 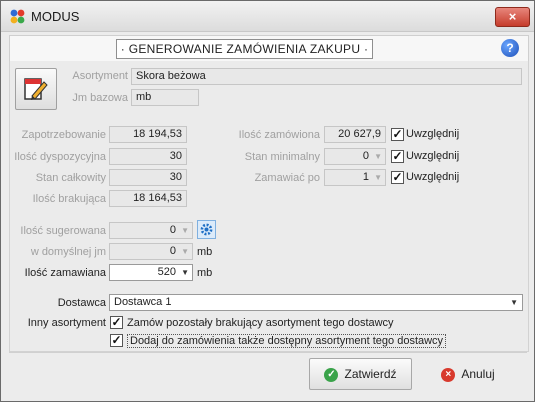 I want to click on dostawca-value: Dostawca 1, so click(x=143, y=302).